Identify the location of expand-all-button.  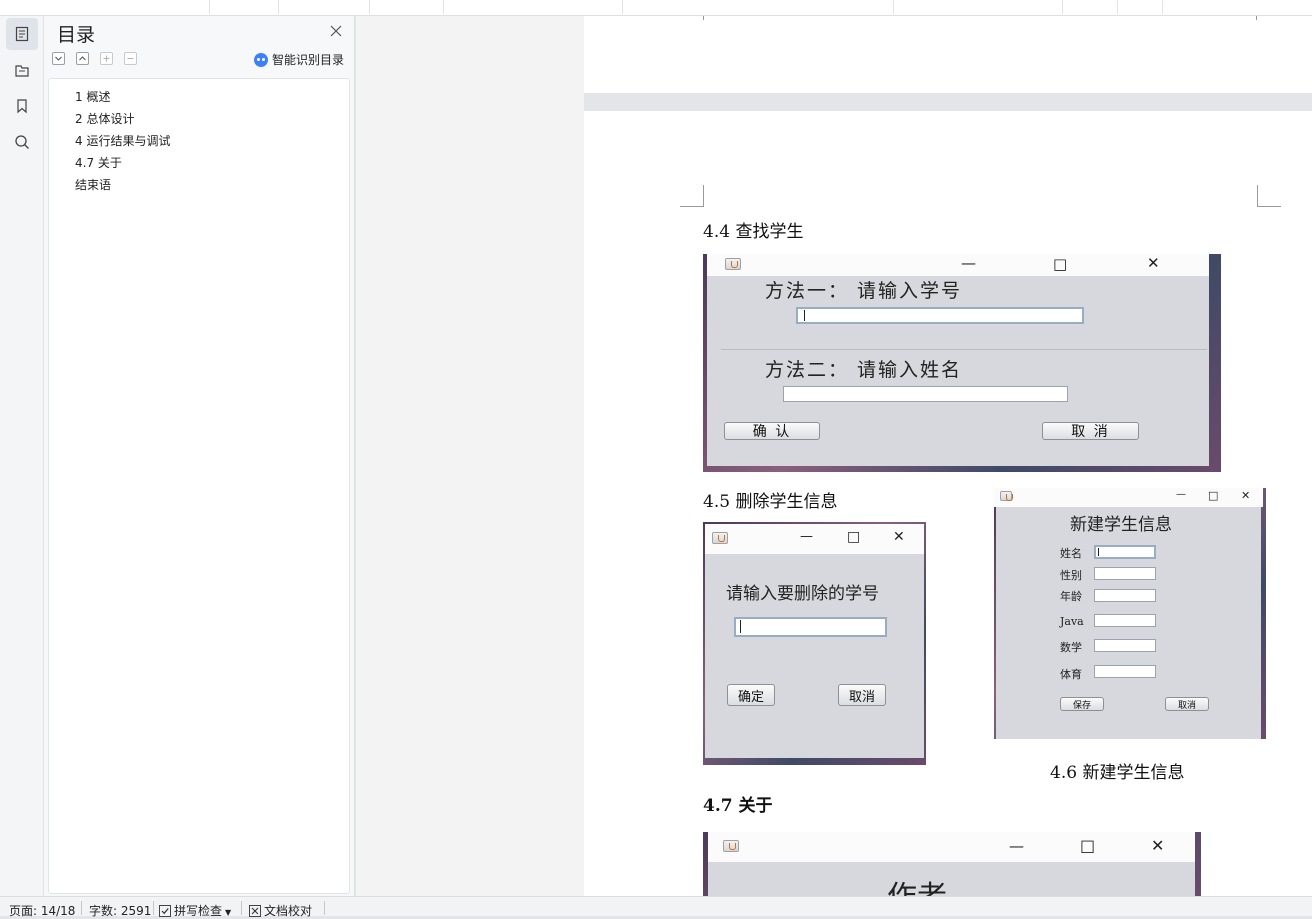
(82, 58).